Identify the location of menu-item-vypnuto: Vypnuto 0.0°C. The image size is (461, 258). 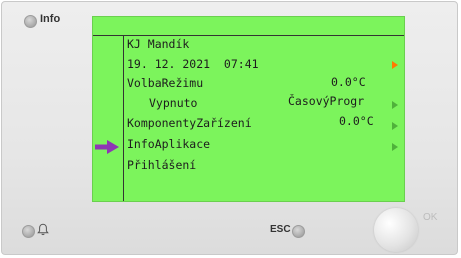
(248, 102).